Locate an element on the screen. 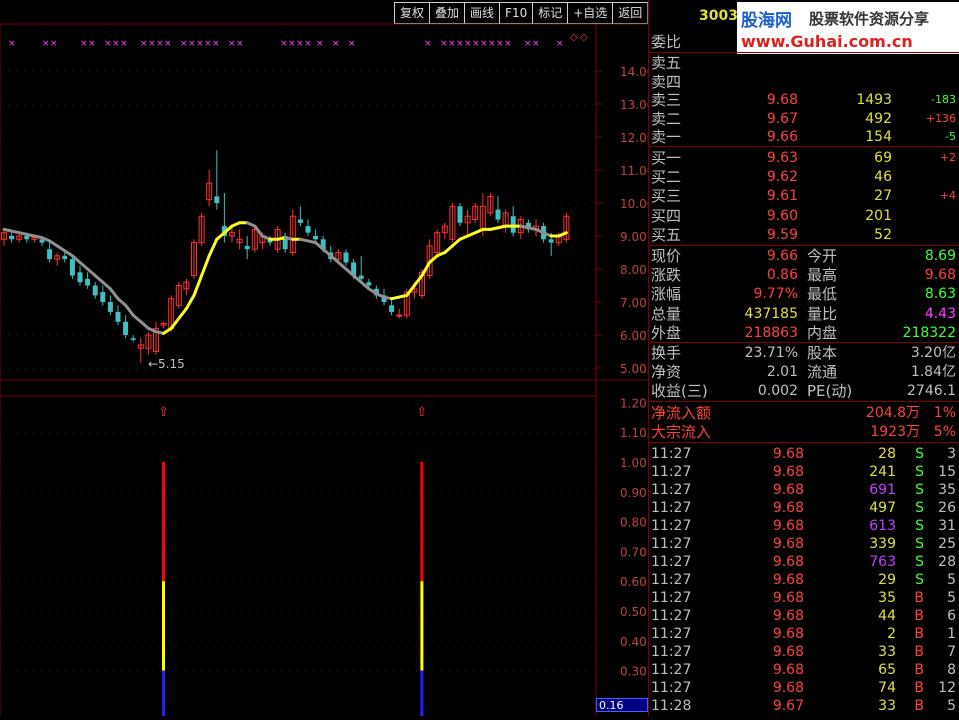  buy-level-row: 买二 9.62 46 is located at coordinates (804, 177).